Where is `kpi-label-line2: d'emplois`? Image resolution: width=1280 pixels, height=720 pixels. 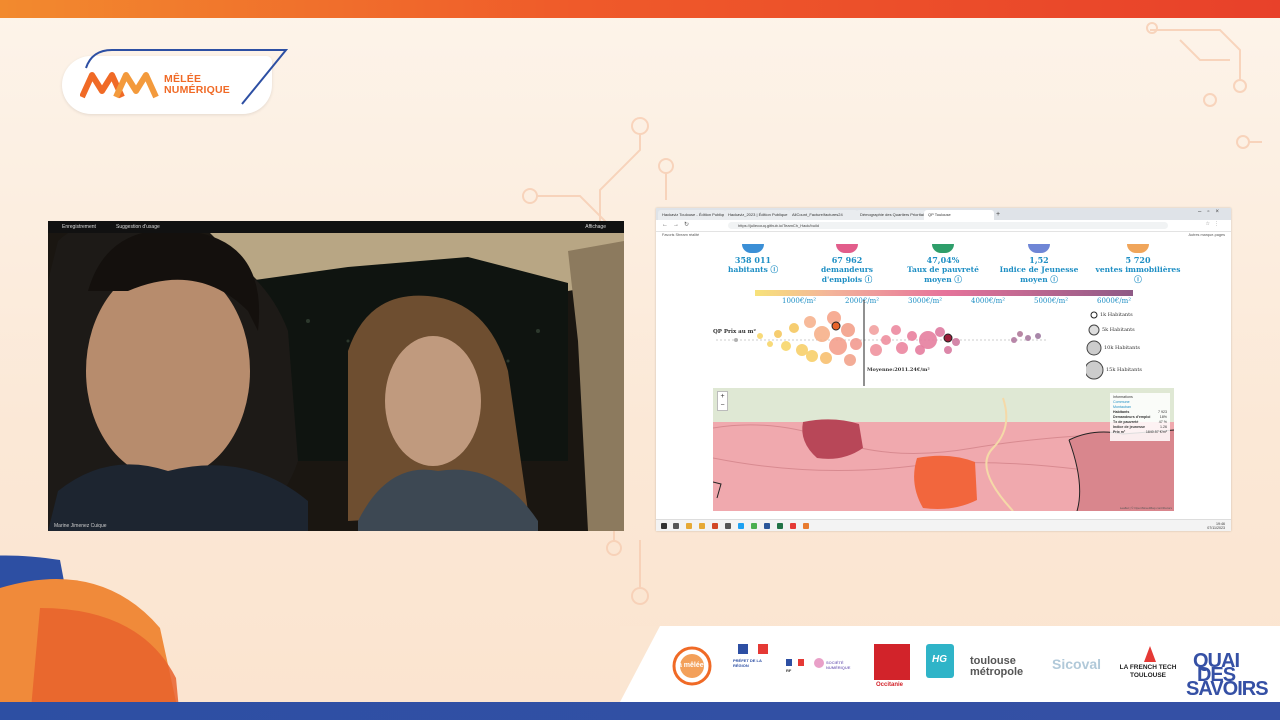 kpi-label-line2: d'emplois is located at coordinates (842, 279).